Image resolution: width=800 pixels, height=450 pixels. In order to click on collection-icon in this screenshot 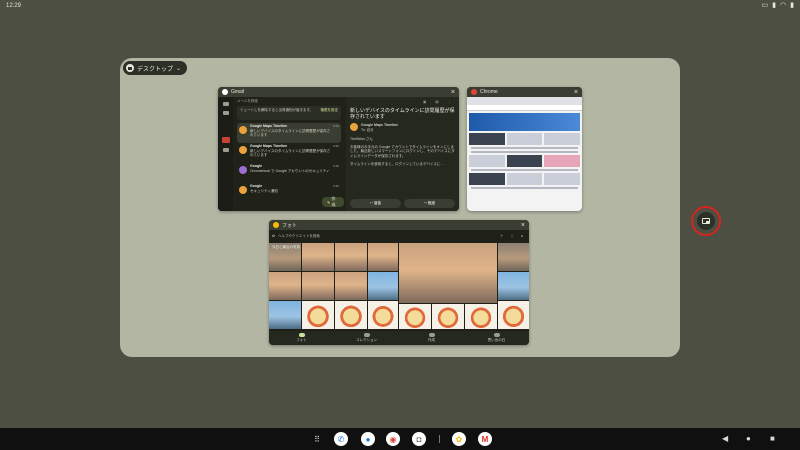, I will do `click(366, 335)`.